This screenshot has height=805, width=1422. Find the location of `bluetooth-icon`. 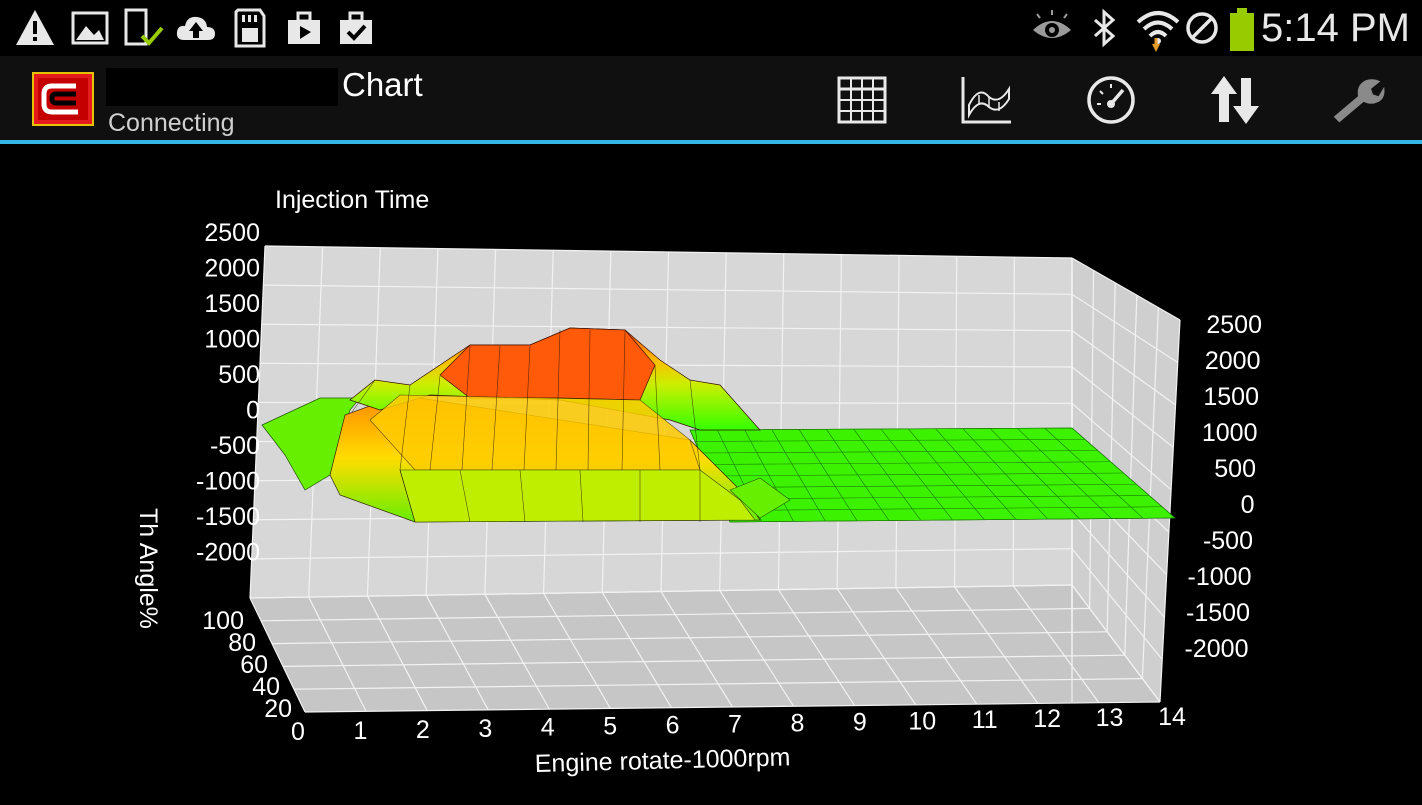

bluetooth-icon is located at coordinates (1105, 28).